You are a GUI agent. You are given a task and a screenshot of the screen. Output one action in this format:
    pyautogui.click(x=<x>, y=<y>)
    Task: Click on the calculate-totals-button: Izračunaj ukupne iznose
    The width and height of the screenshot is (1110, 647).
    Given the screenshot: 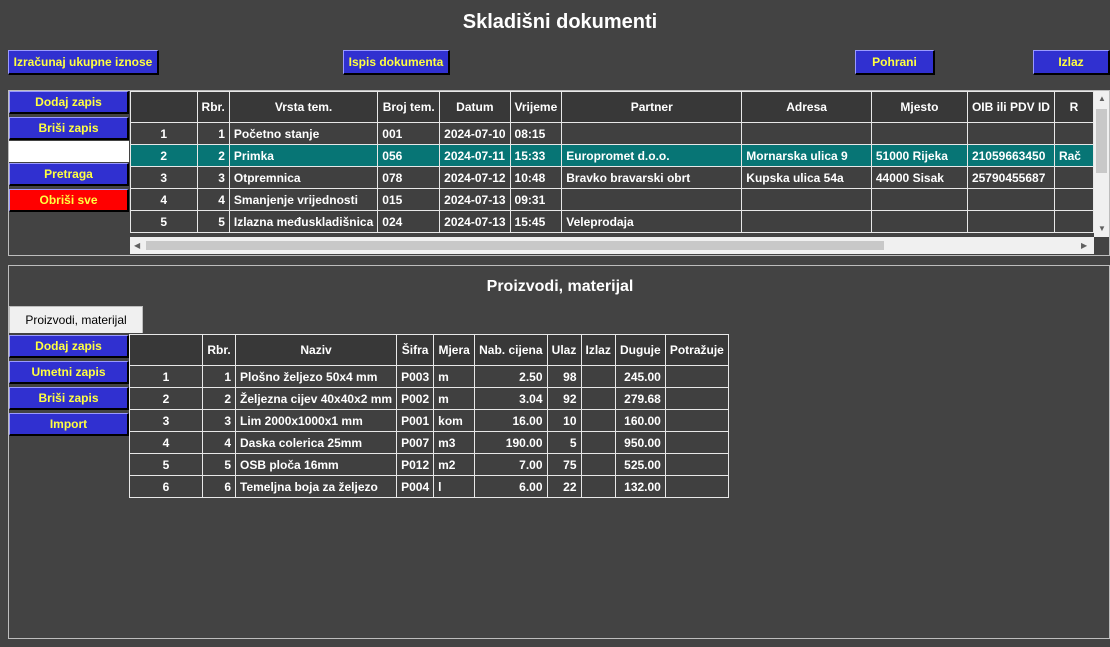 What is the action you would take?
    pyautogui.click(x=83, y=62)
    